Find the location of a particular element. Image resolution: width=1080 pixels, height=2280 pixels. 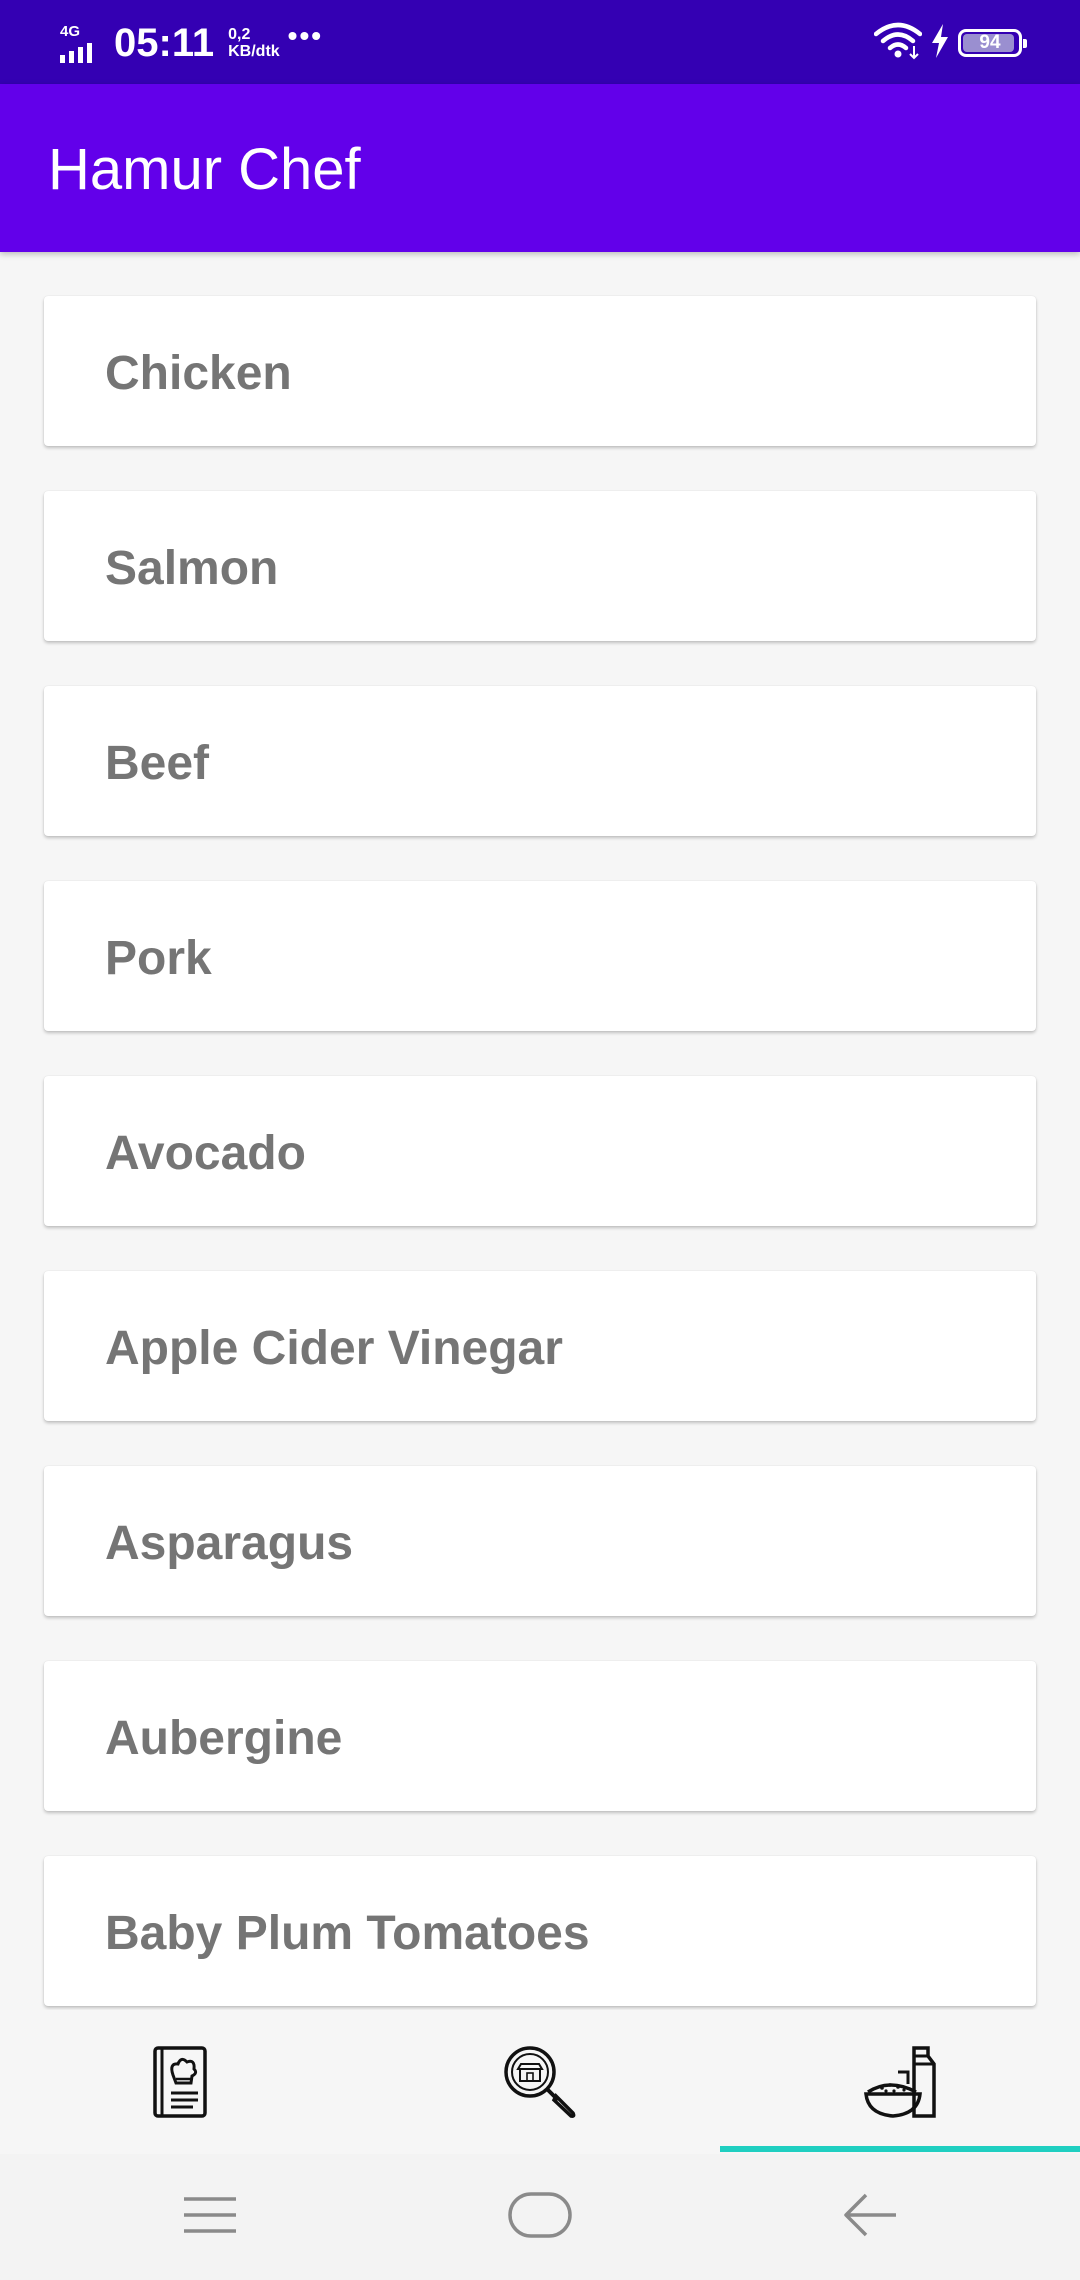

more-notifications-icon: ••• is located at coordinates (305, 35).